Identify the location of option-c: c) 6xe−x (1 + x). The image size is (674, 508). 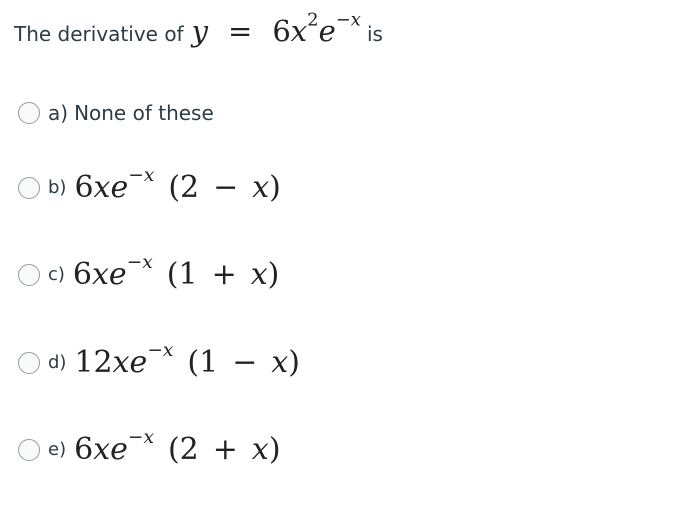
(149, 272).